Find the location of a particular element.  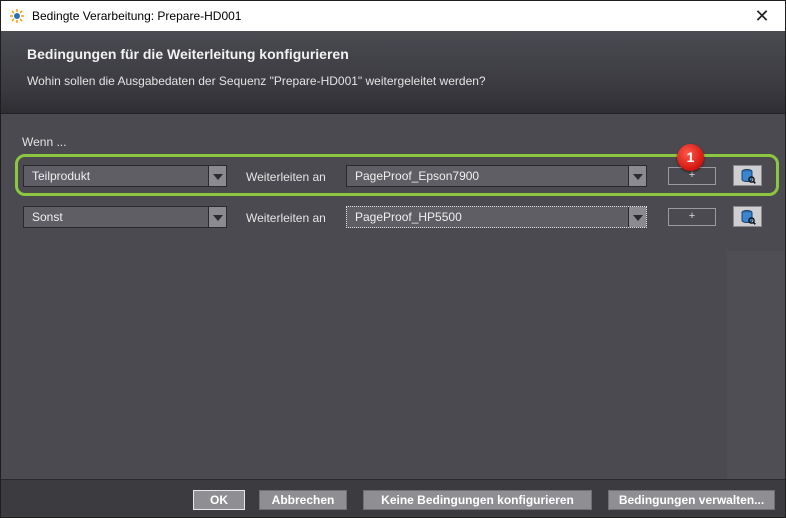

forward-label-row2: Weiterleiten an is located at coordinates (286, 218).